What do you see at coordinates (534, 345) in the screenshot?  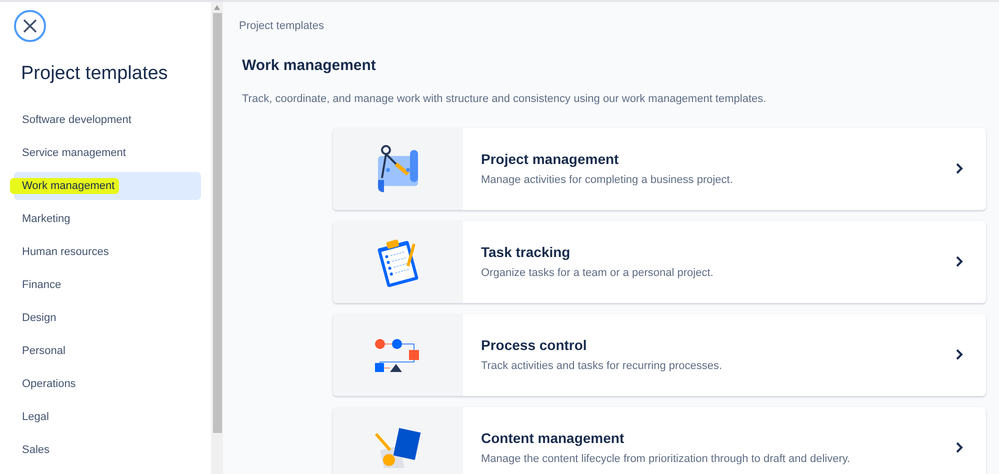 I see `template-title: Process control` at bounding box center [534, 345].